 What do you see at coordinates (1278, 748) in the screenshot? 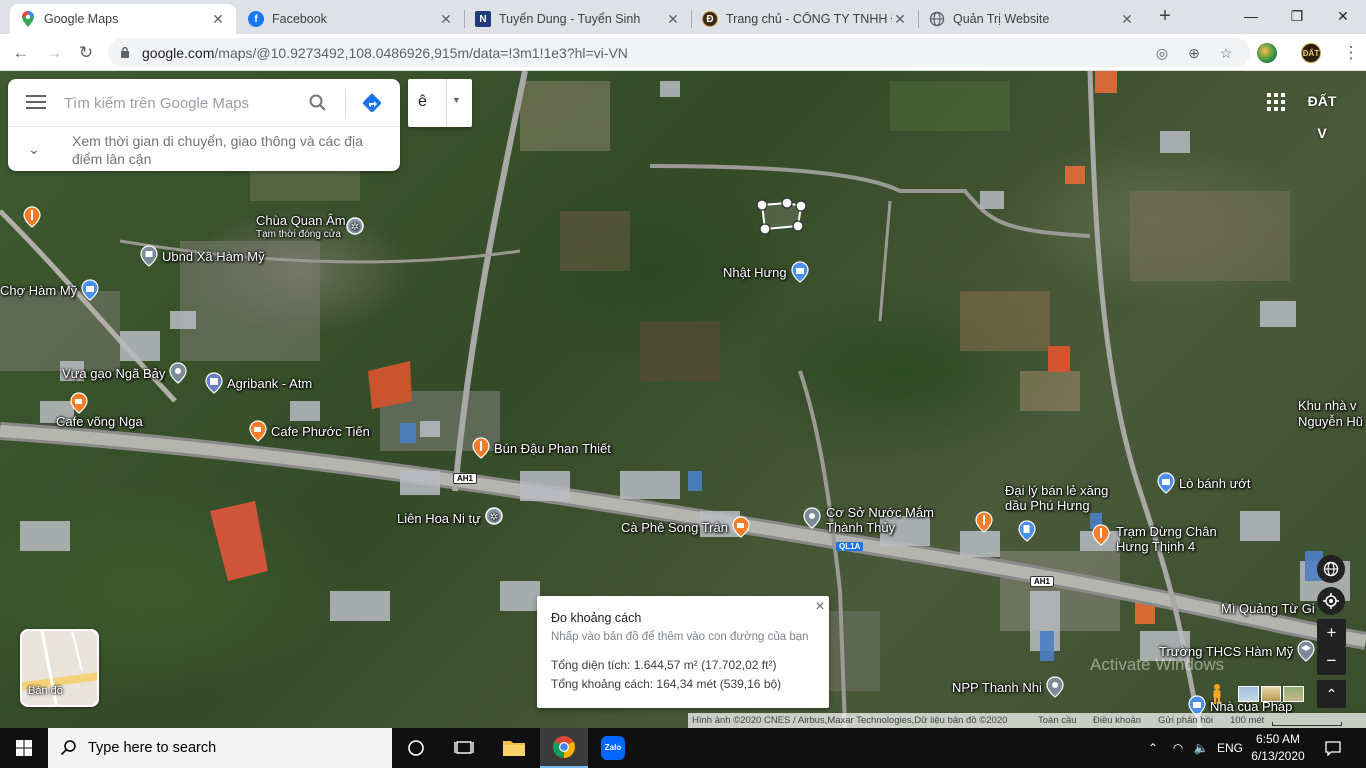
I see `system-clock: 6:50 AM 6/13/2020` at bounding box center [1278, 748].